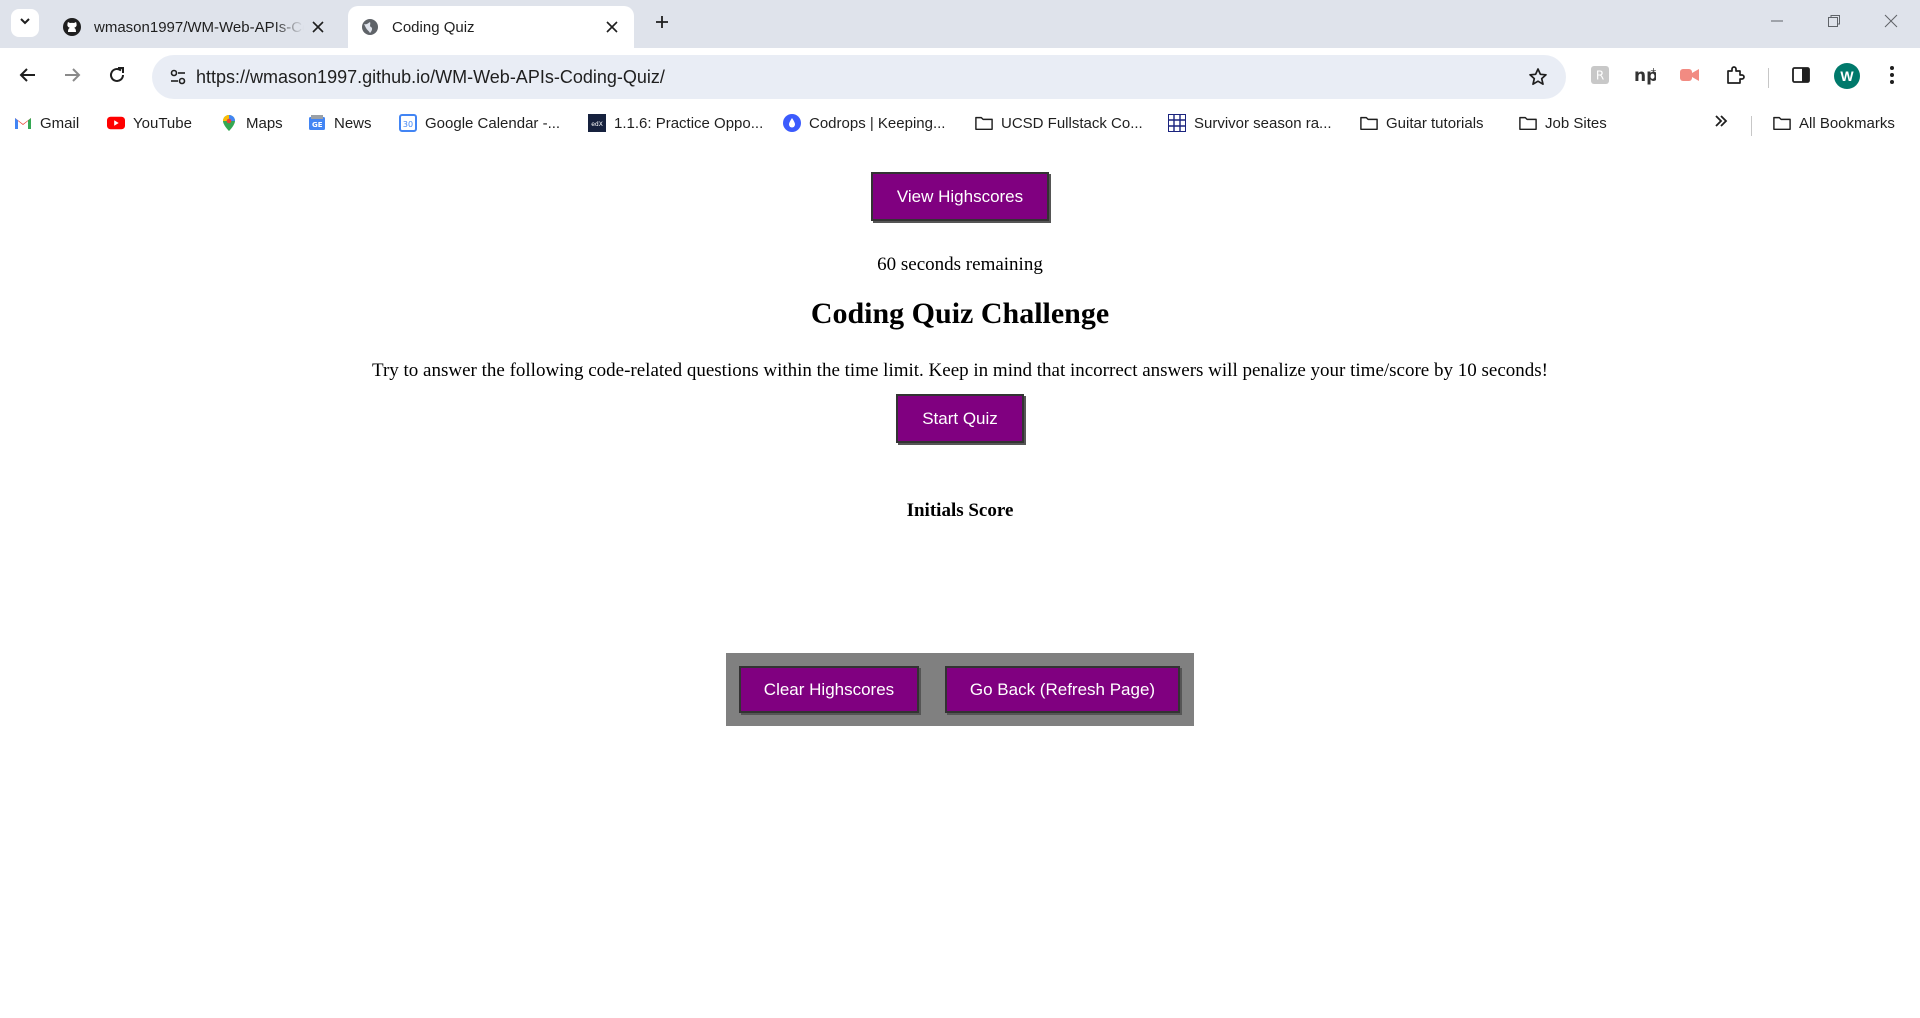  I want to click on svg-text: 30, so click(408, 124).